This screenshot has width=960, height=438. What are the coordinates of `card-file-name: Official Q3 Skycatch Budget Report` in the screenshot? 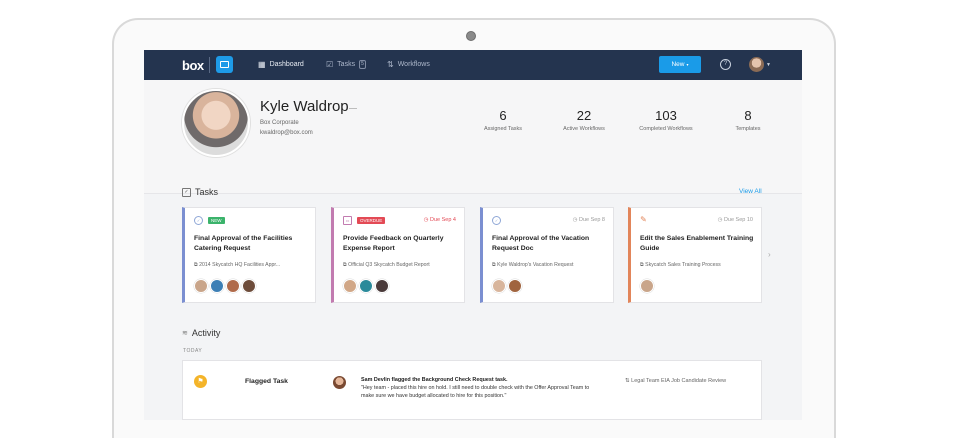 It's located at (389, 265).